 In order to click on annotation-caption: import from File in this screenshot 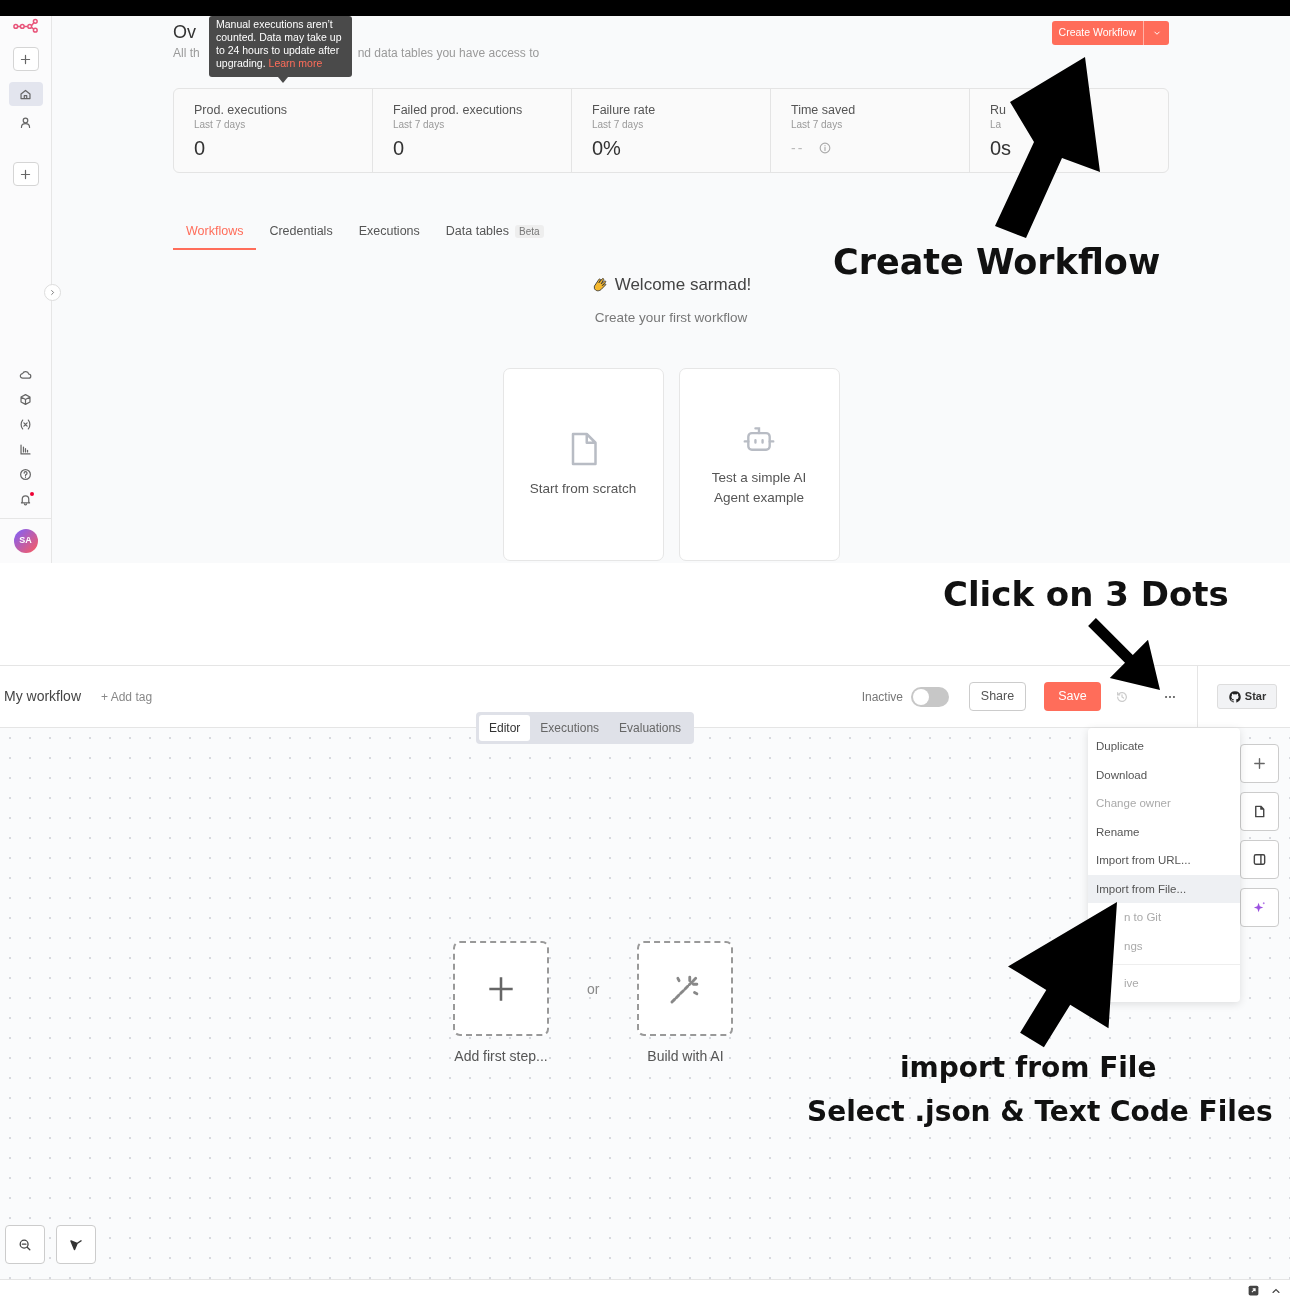, I will do `click(1028, 1068)`.